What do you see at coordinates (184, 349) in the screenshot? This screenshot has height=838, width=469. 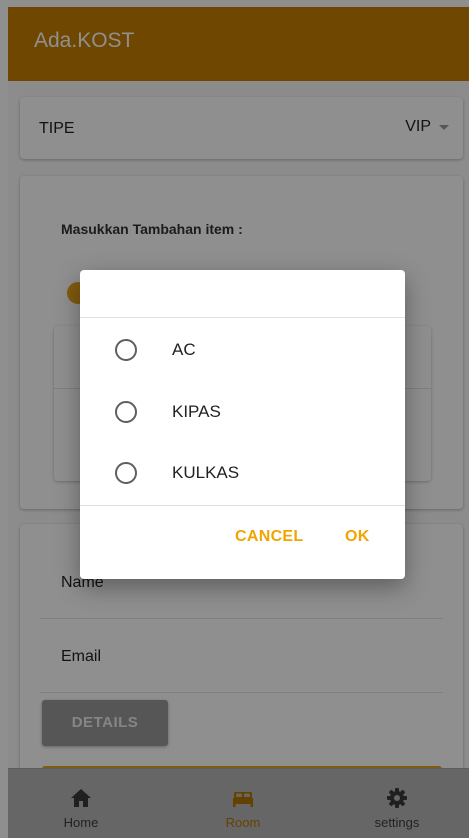 I see `option-label: AC` at bounding box center [184, 349].